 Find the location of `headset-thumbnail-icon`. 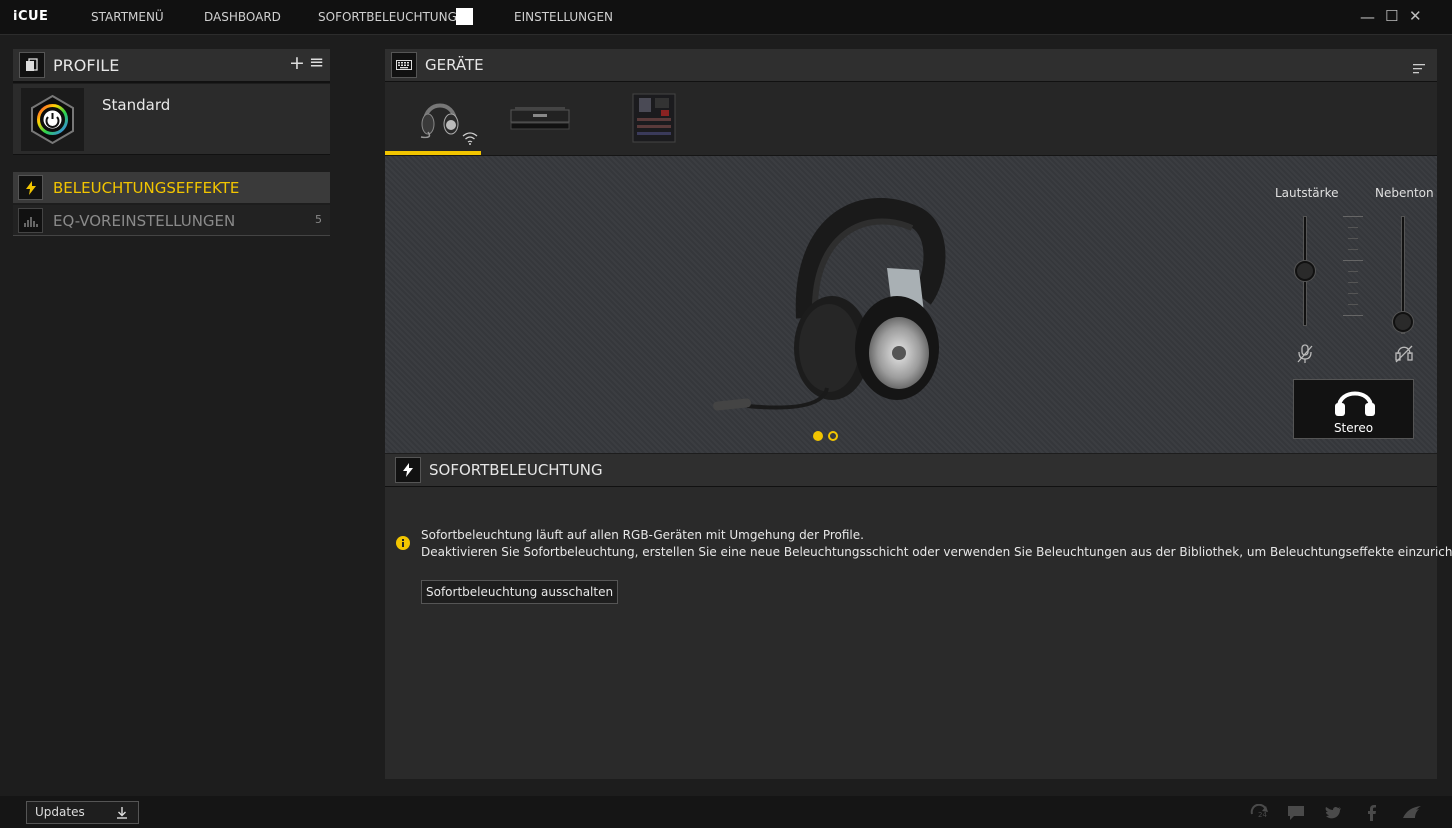

headset-thumbnail-icon is located at coordinates (439, 121).